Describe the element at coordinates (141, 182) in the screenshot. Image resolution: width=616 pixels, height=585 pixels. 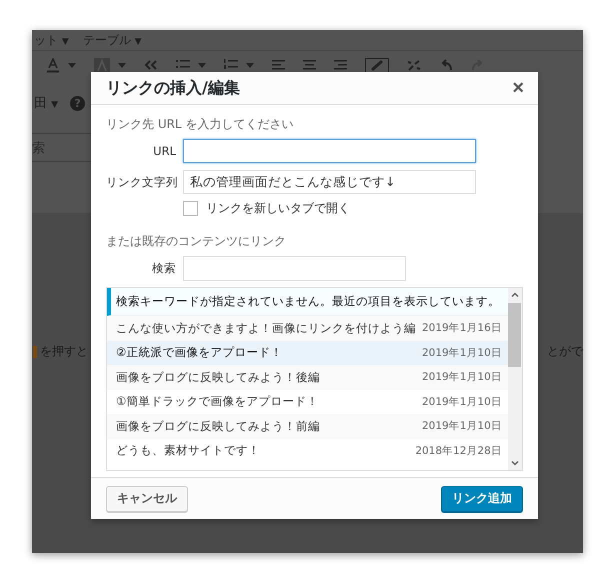
I see `field-label: リンク文字列` at that location.